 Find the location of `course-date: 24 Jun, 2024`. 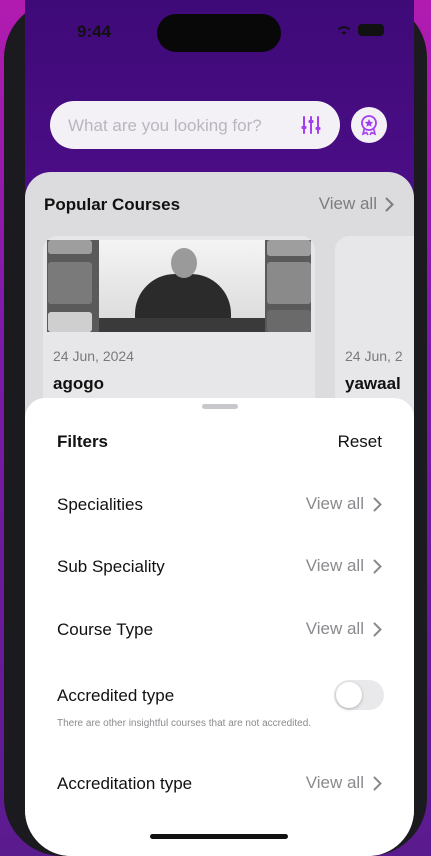

course-date: 24 Jun, 2024 is located at coordinates (93, 356).